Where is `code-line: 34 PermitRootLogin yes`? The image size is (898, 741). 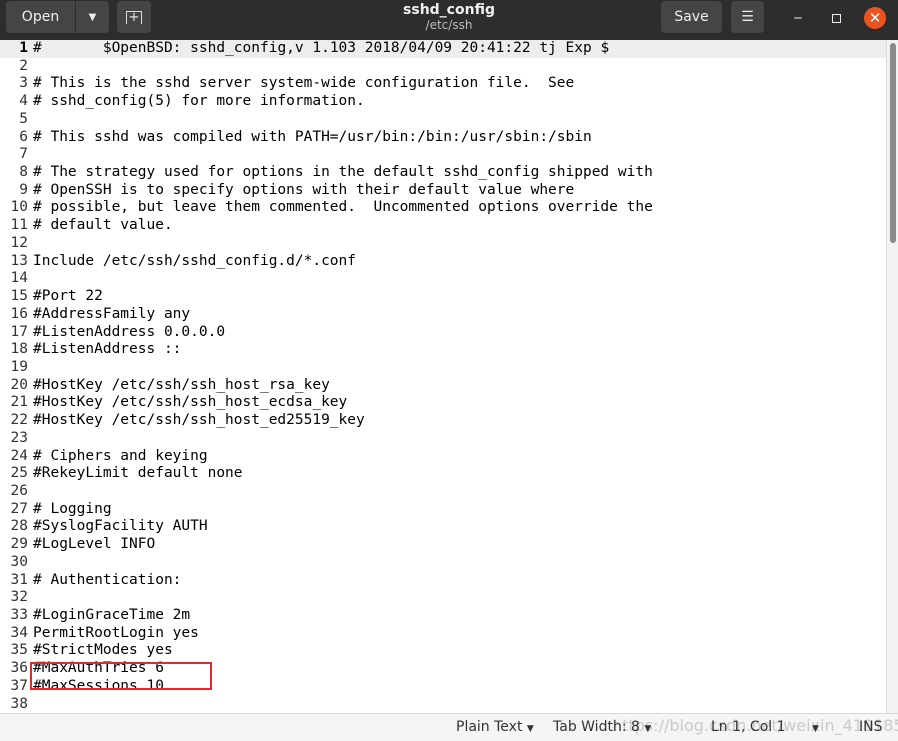
code-line: 34 PermitRootLogin yes is located at coordinates (443, 634).